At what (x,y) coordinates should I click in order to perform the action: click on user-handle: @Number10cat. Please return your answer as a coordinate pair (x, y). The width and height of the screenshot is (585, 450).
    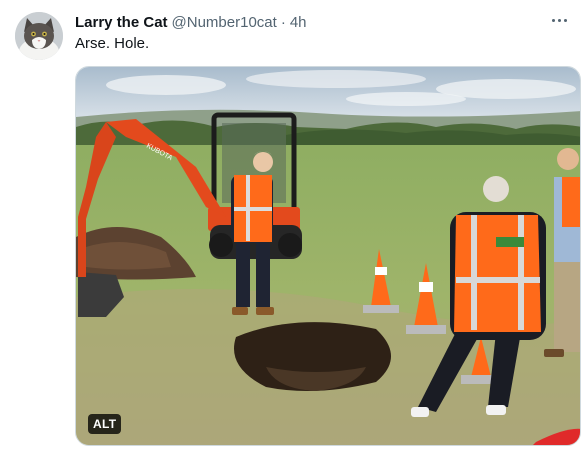
    Looking at the image, I should click on (224, 22).